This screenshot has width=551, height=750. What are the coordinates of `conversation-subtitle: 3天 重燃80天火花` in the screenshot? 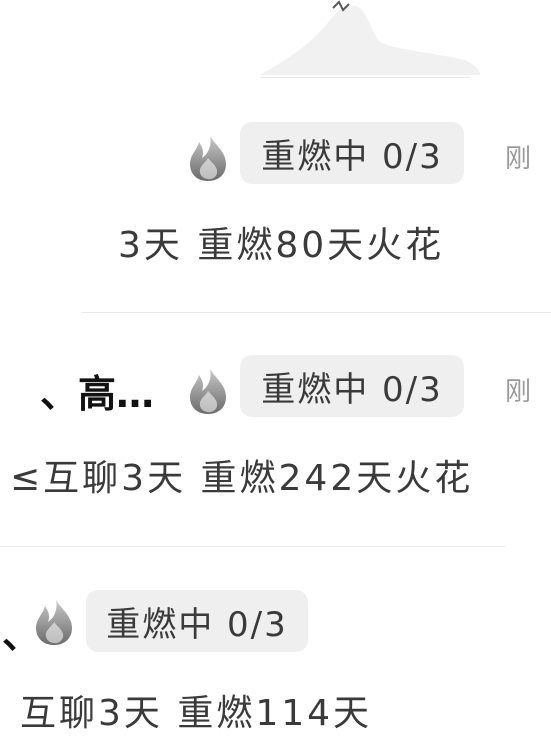 It's located at (281, 245).